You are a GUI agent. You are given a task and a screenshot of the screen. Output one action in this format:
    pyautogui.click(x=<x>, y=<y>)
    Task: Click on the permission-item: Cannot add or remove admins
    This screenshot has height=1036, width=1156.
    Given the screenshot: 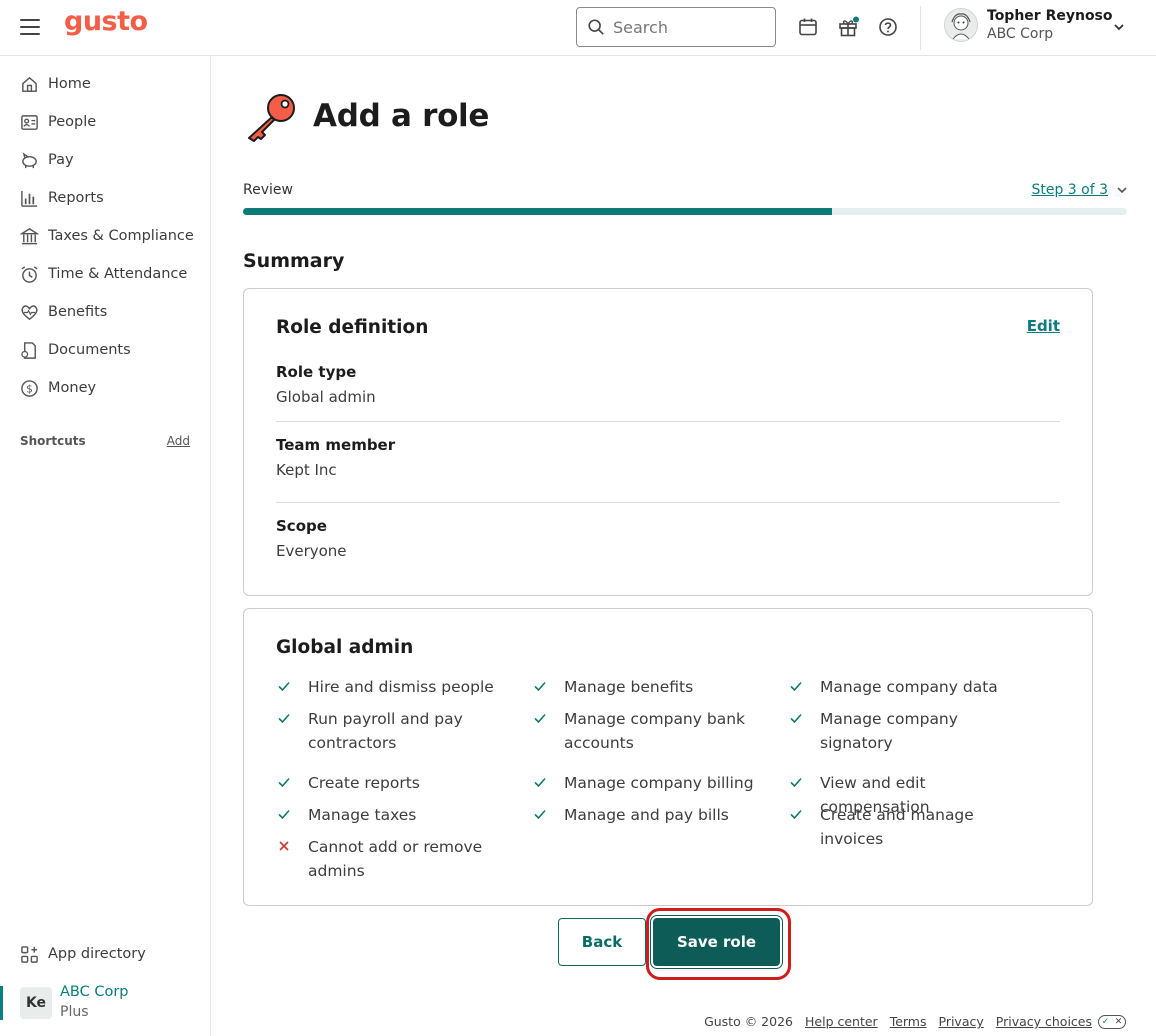 What is the action you would take?
    pyautogui.click(x=394, y=859)
    